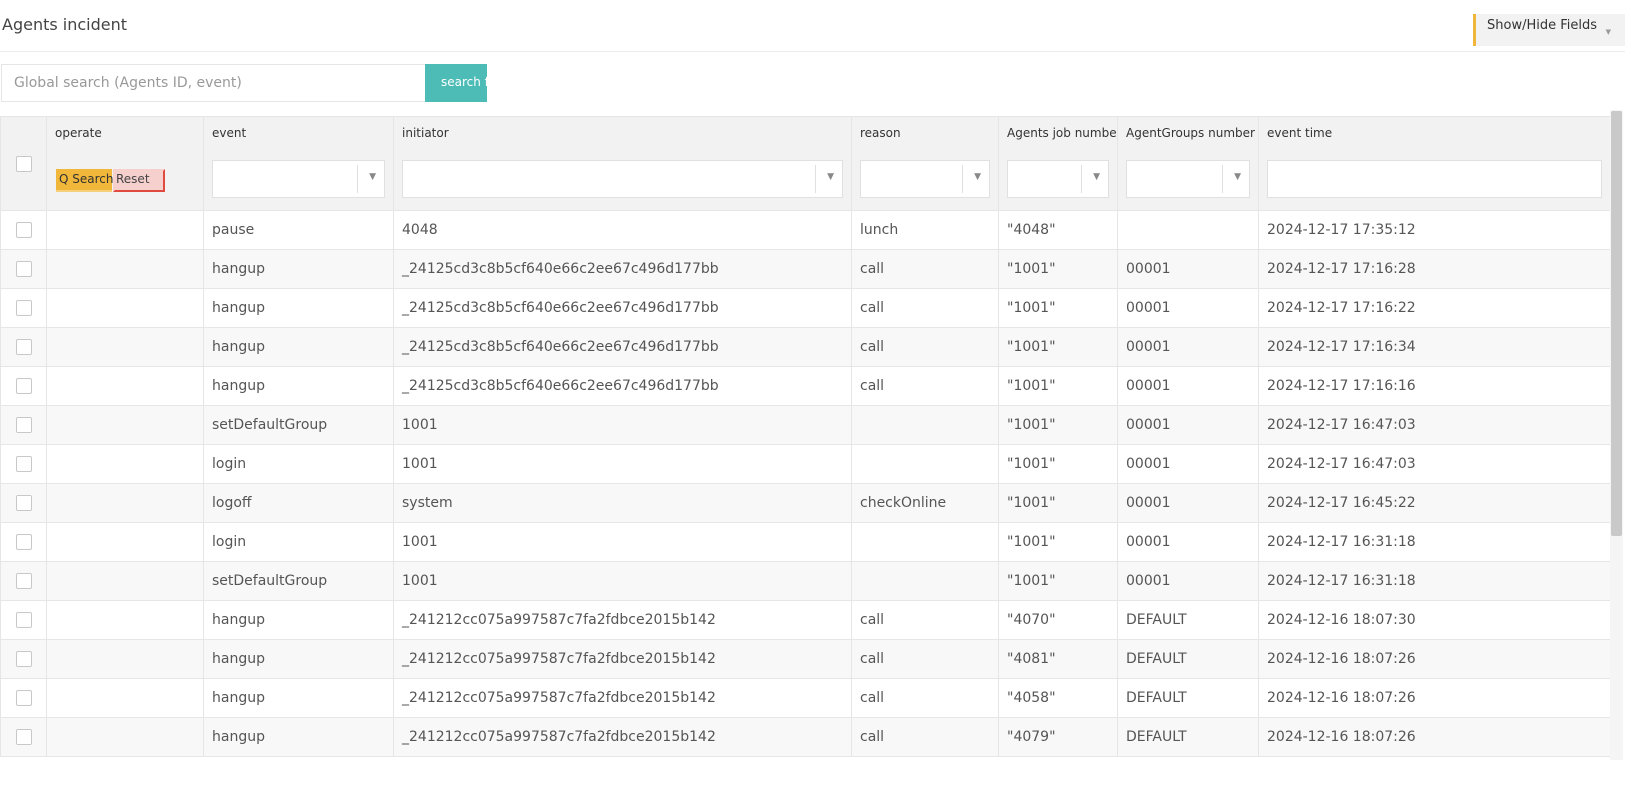 The image size is (1625, 803). What do you see at coordinates (622, 132) in the screenshot?
I see `column-header-initiator: initiator` at bounding box center [622, 132].